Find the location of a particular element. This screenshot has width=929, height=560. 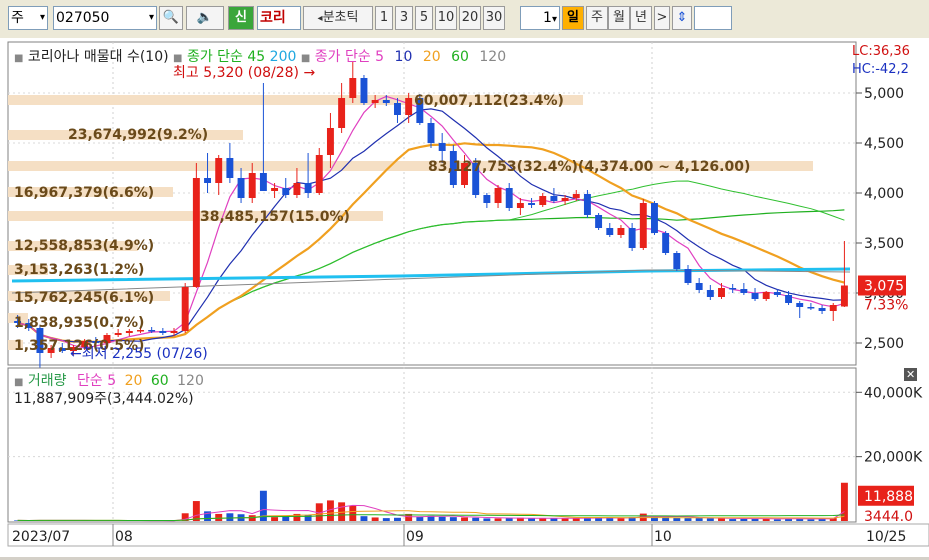

chevron-right-icon: > is located at coordinates (662, 17).